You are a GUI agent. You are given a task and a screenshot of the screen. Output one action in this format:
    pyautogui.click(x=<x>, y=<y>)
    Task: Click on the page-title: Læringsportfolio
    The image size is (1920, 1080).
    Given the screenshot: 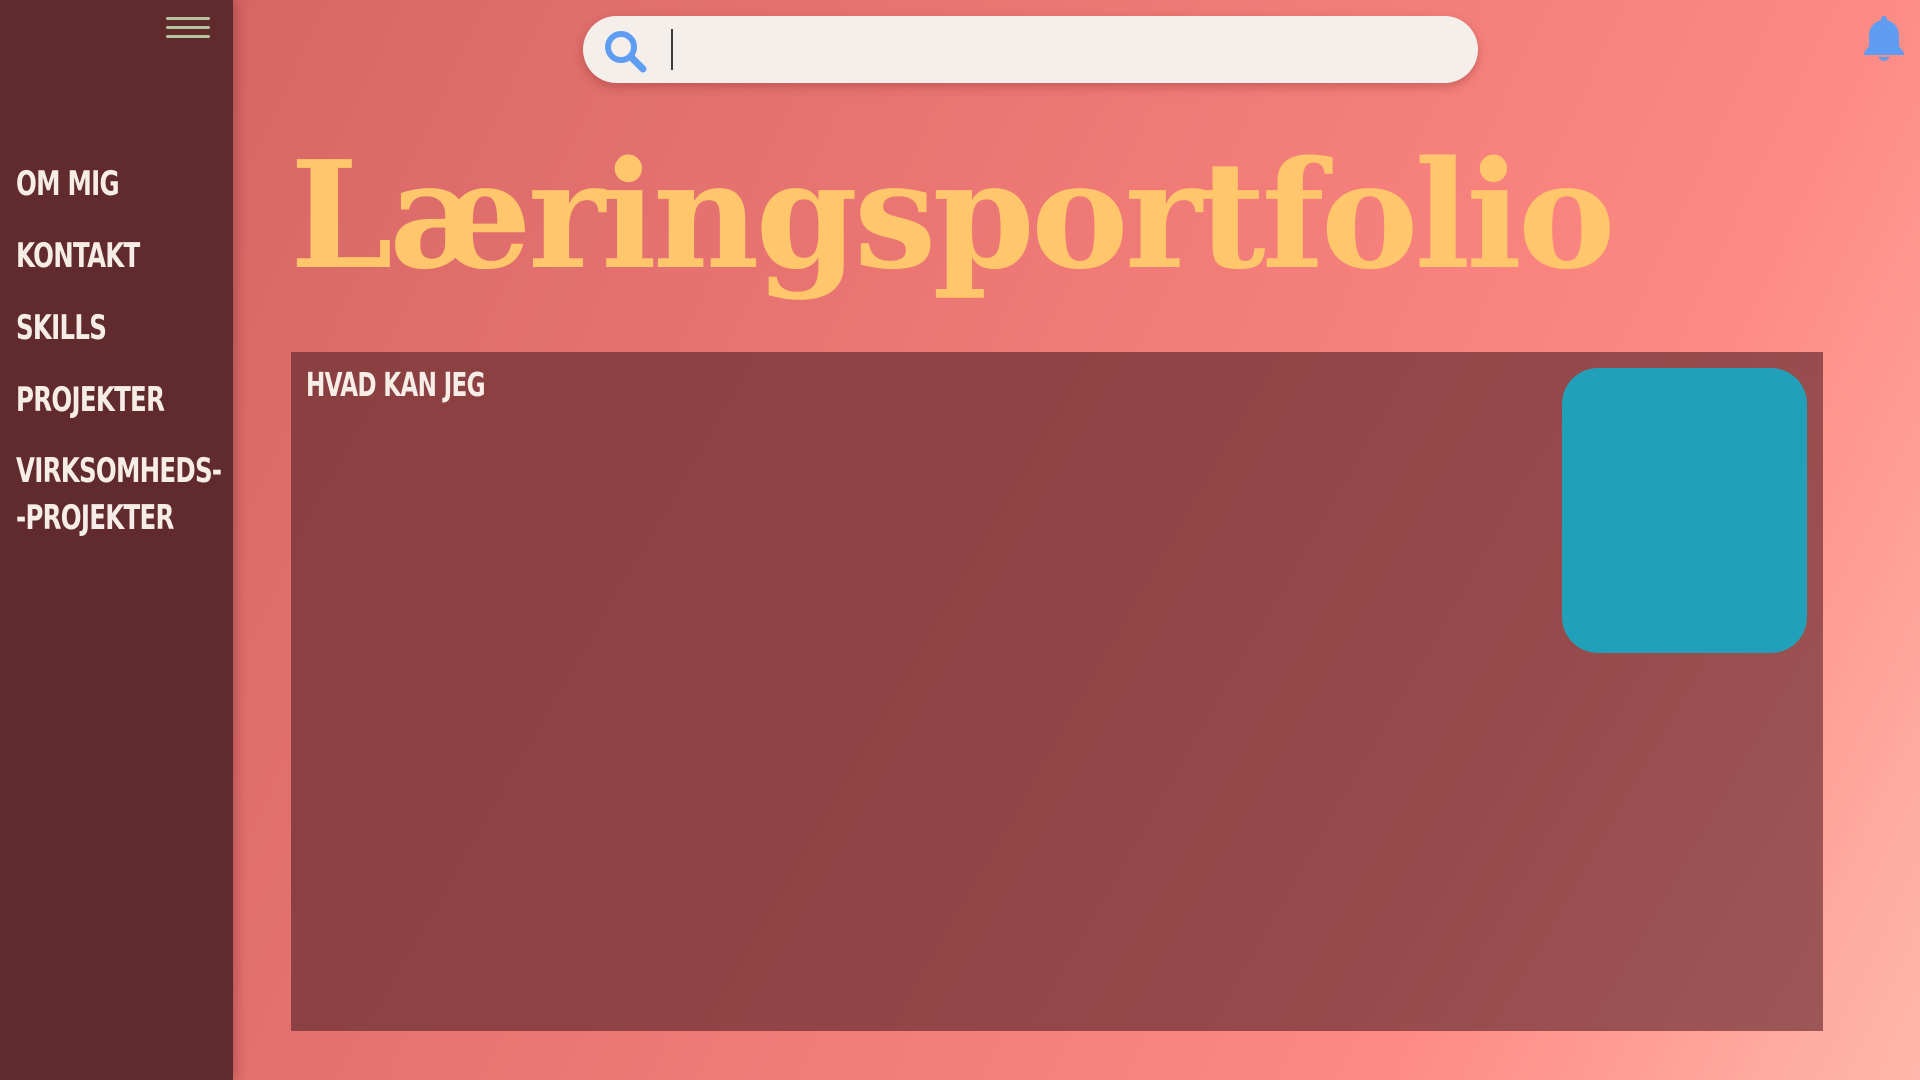 What is the action you would take?
    pyautogui.click(x=953, y=215)
    